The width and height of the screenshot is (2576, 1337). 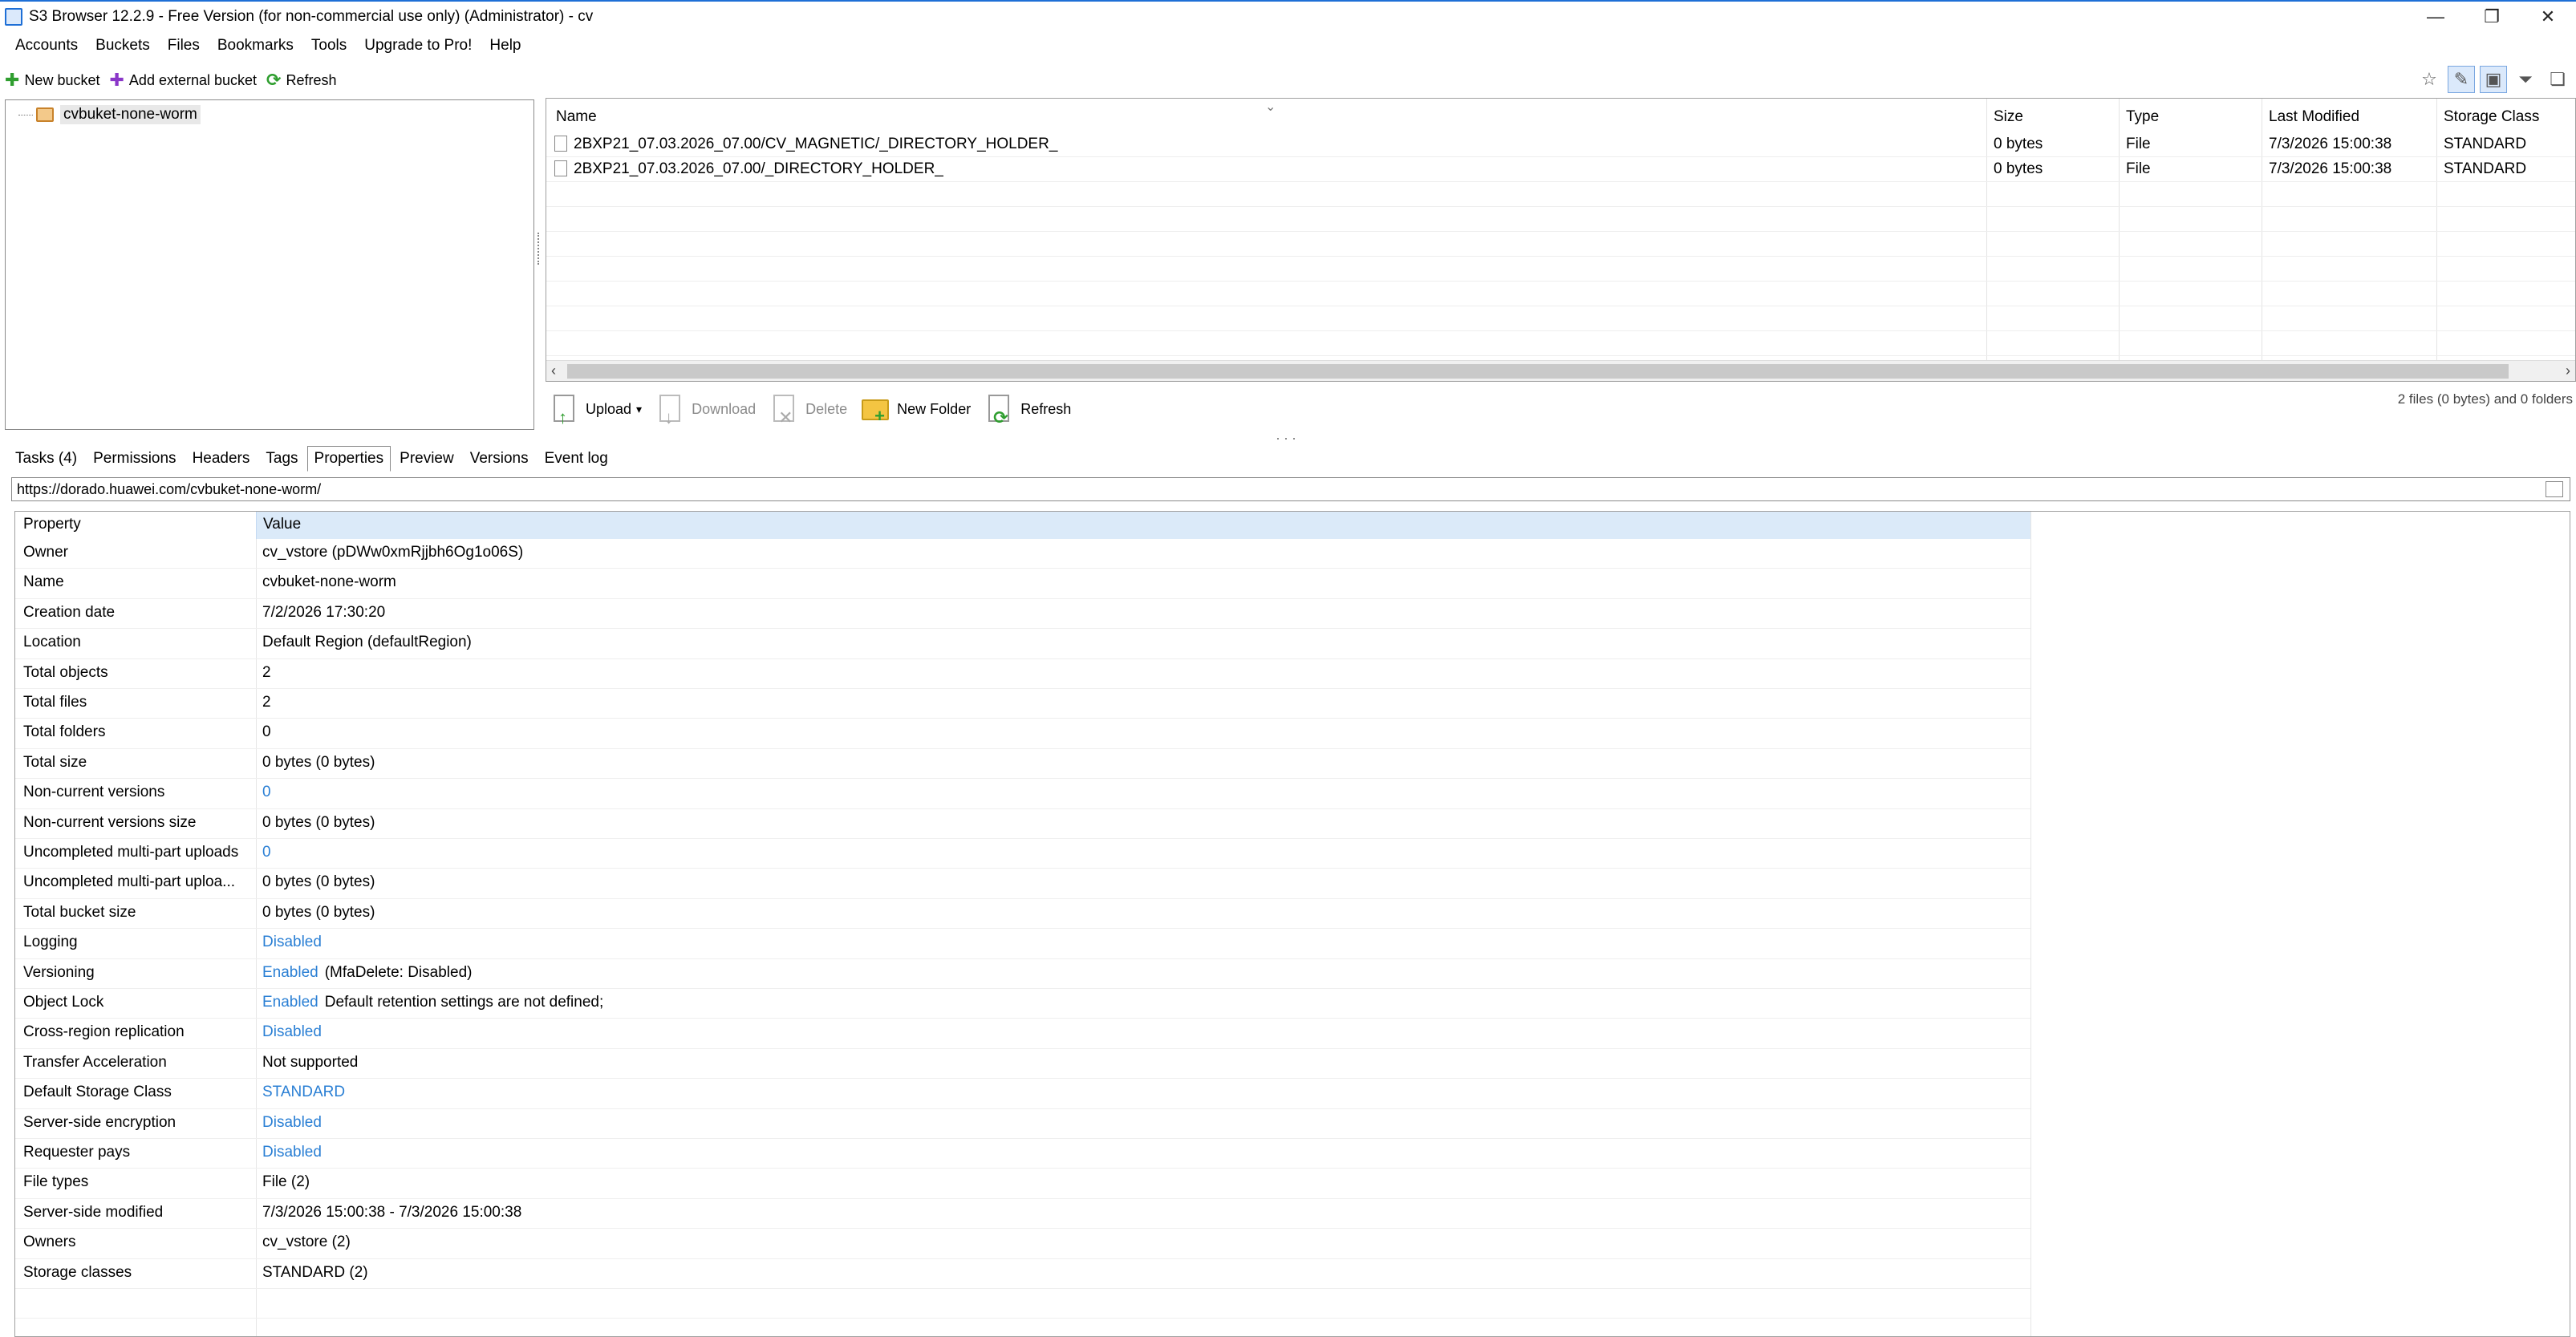 I want to click on menu-bookmarks: Bookmarks, so click(x=255, y=45).